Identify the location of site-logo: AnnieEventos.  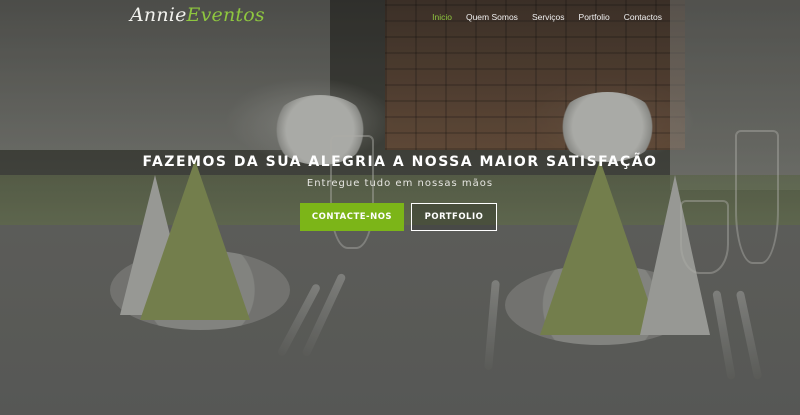
(197, 15).